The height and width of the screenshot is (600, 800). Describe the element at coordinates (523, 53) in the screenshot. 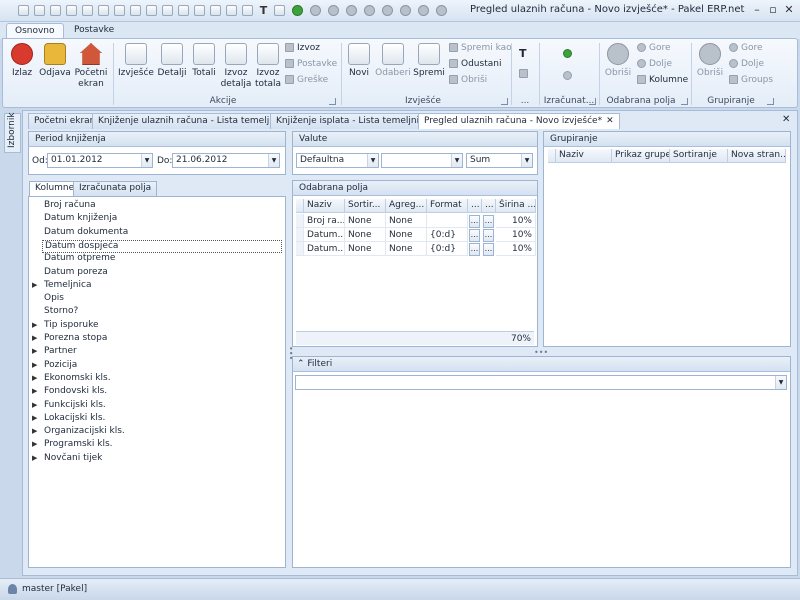

I see `text-format-icon: T` at that location.